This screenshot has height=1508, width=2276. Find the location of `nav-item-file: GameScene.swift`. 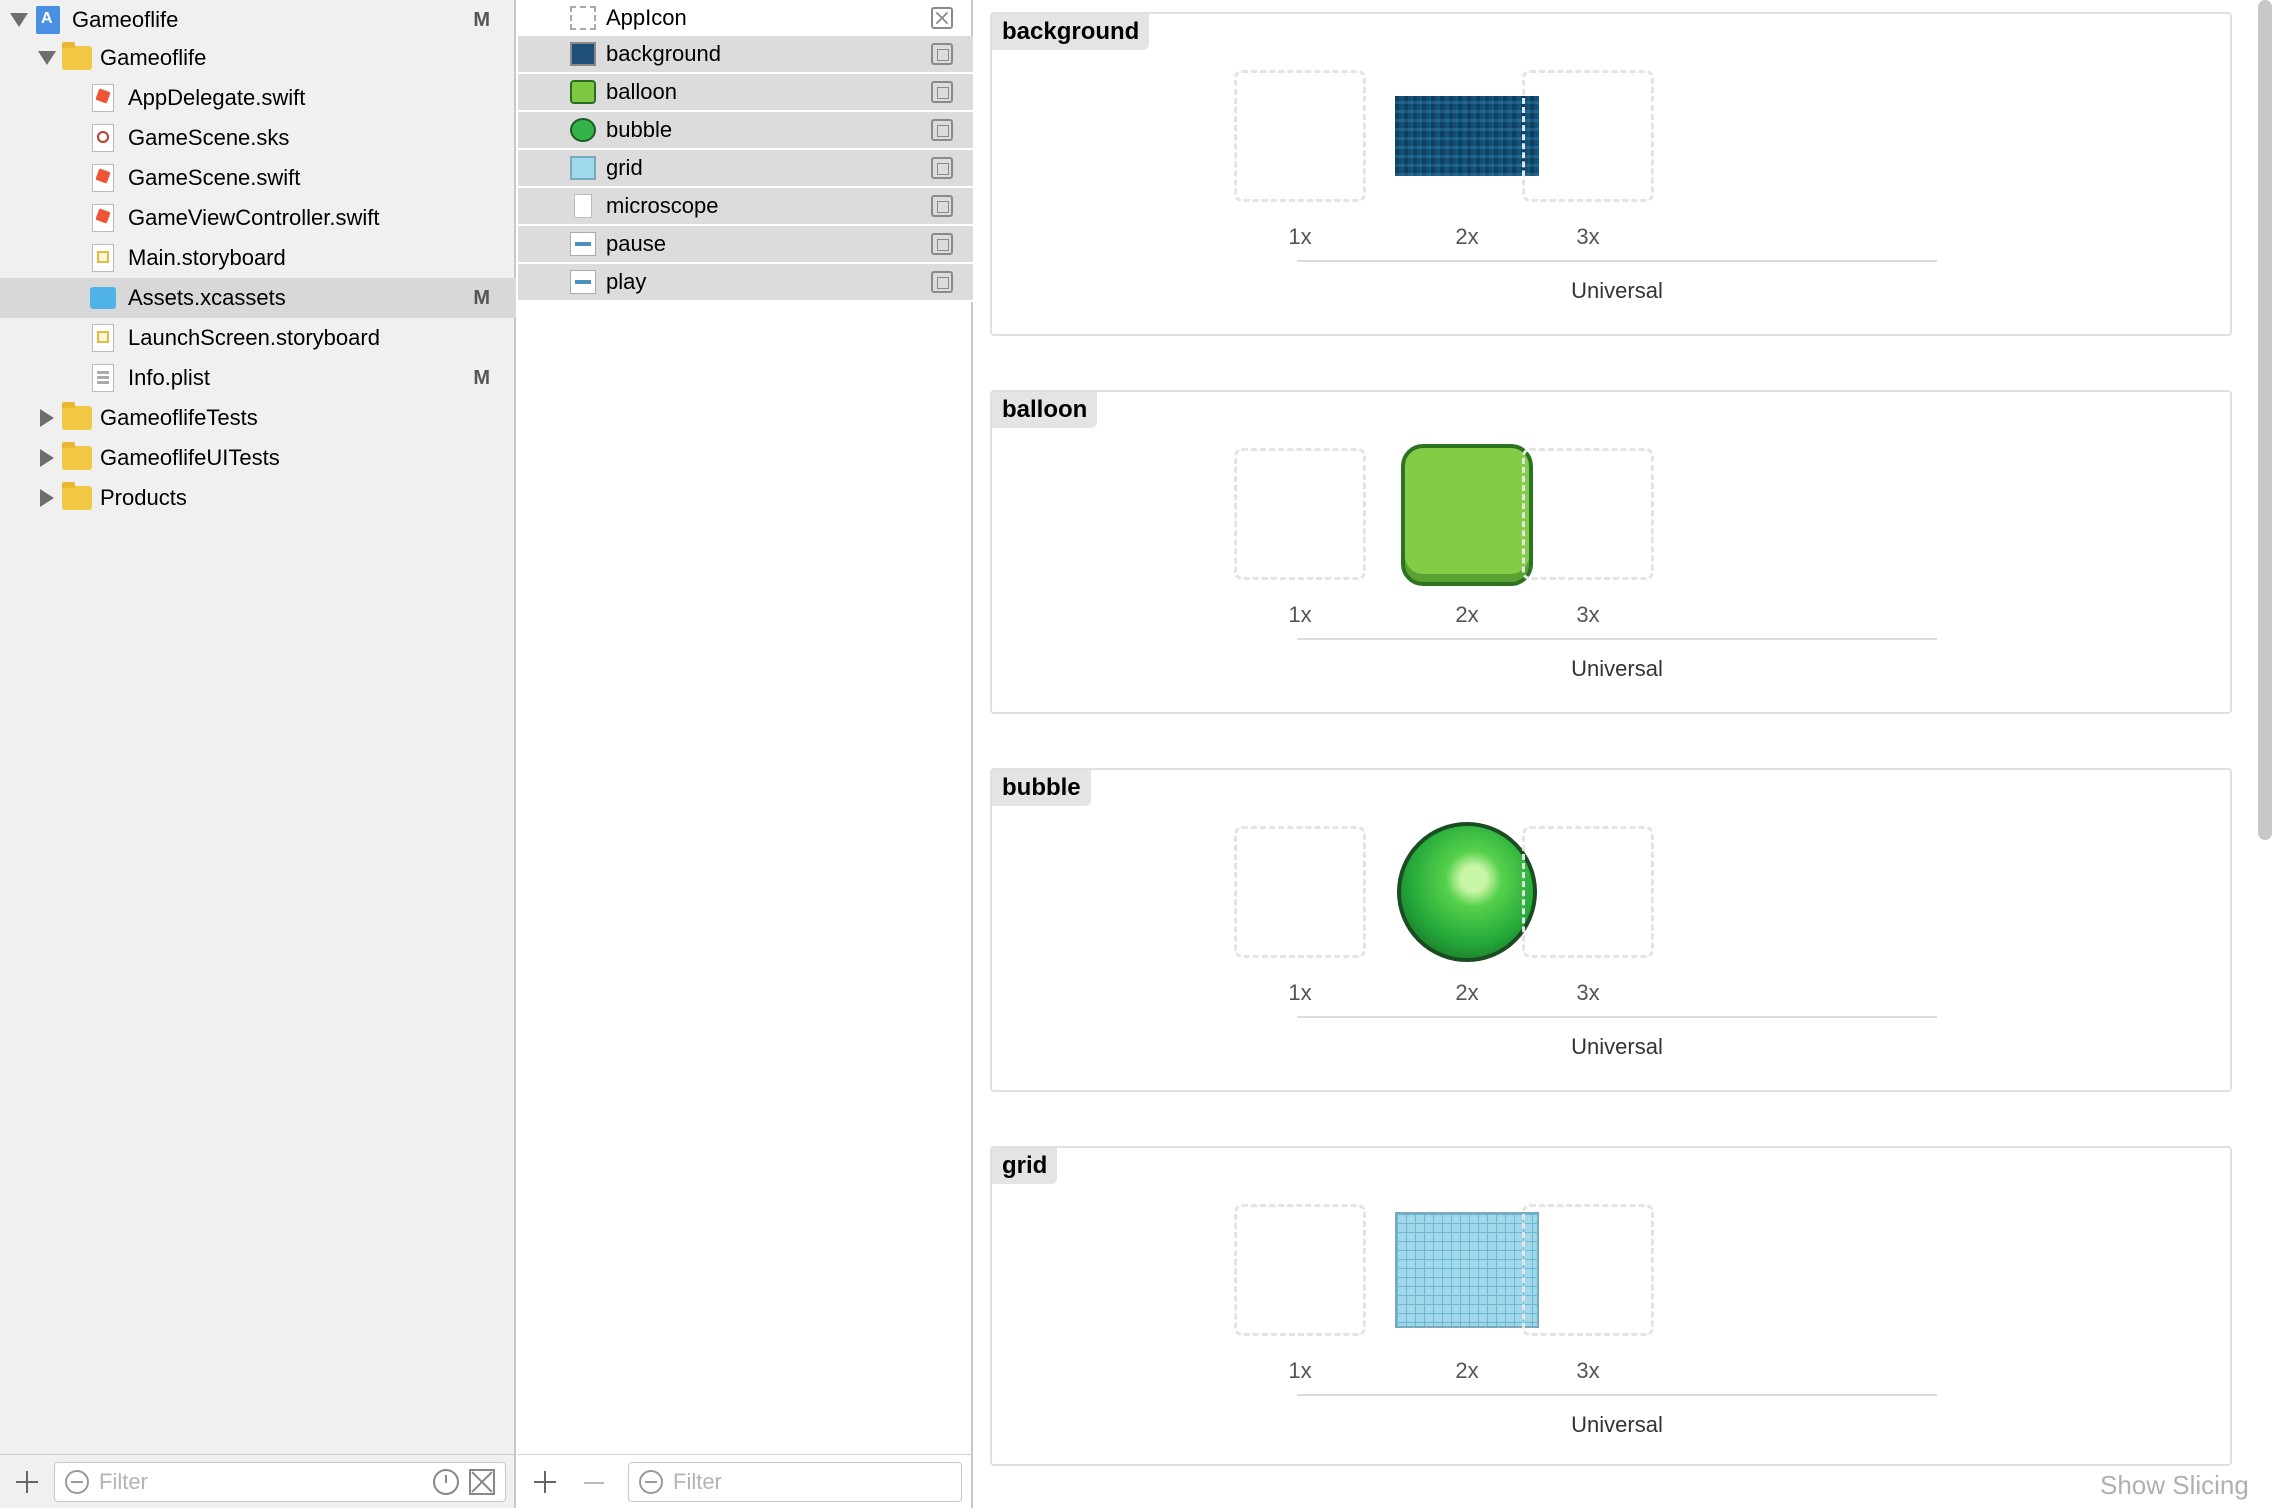

nav-item-file: GameScene.swift is located at coordinates (258, 178).